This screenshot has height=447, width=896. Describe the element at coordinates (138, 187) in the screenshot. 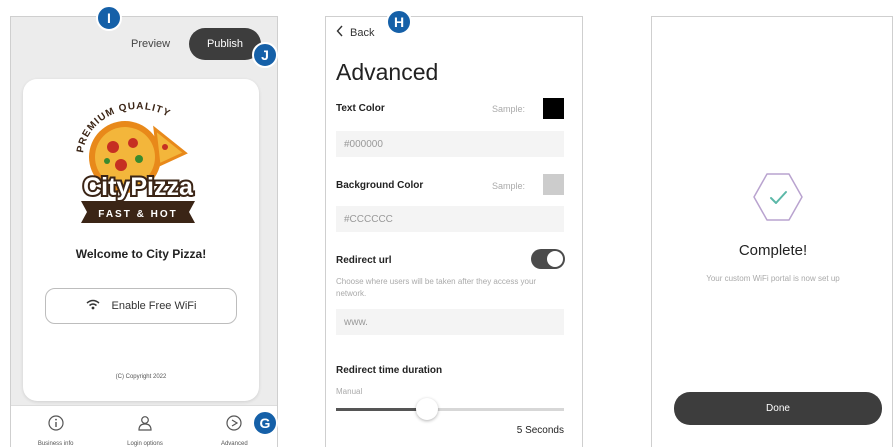

I see `logo-brand-text: CityPizza` at that location.